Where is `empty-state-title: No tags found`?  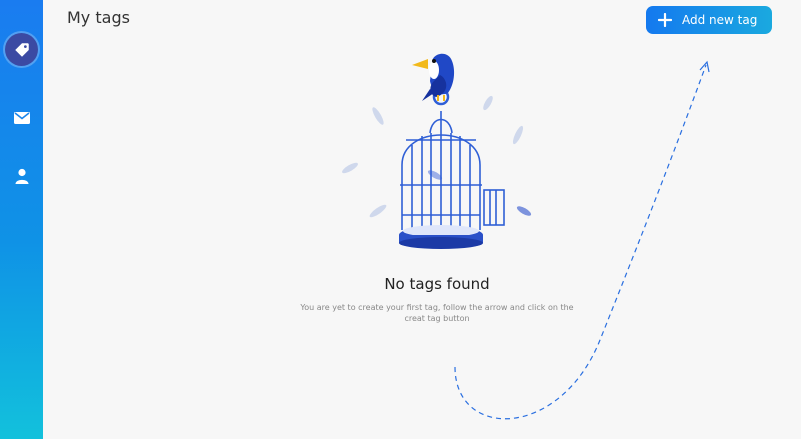 empty-state-title: No tags found is located at coordinates (437, 284).